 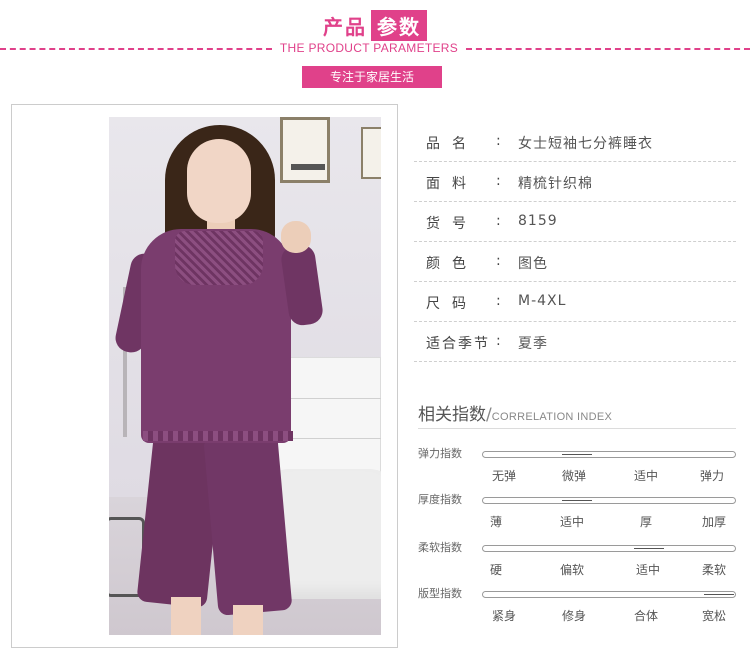 I want to click on index-option: 合体, so click(x=645, y=616).